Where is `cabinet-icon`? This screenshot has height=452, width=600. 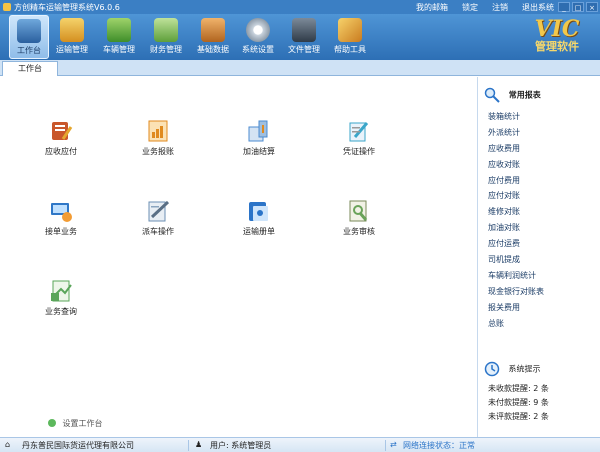
cabinet-icon is located at coordinates (213, 30).